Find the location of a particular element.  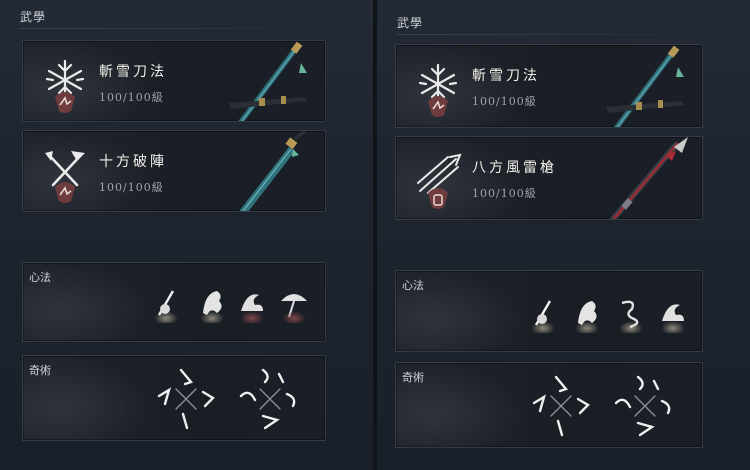

spear-burst-emblem-icon is located at coordinates (439, 181).